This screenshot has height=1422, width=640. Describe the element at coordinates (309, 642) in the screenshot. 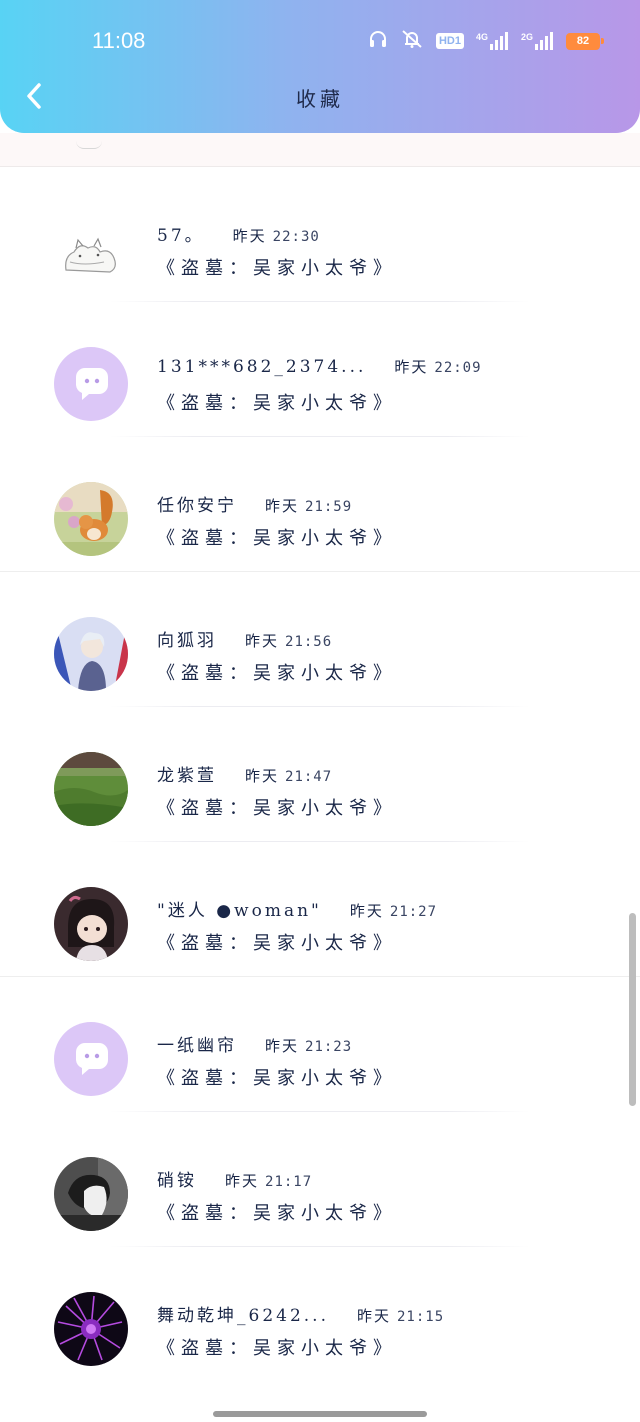

I see `entry-time: 21:56` at that location.